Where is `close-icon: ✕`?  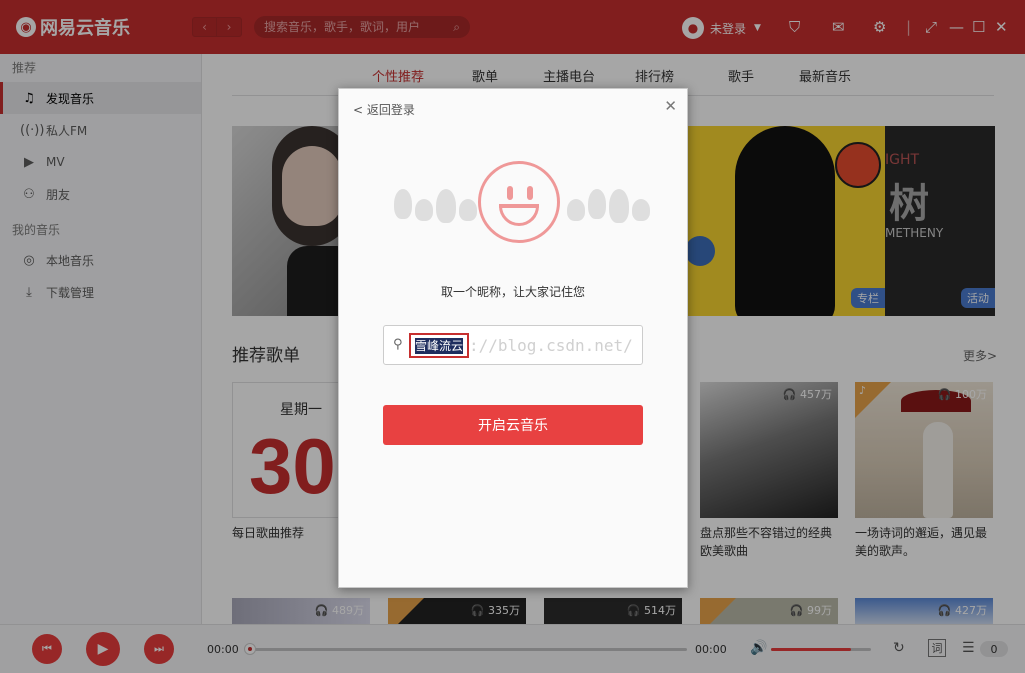 close-icon: ✕ is located at coordinates (670, 106).